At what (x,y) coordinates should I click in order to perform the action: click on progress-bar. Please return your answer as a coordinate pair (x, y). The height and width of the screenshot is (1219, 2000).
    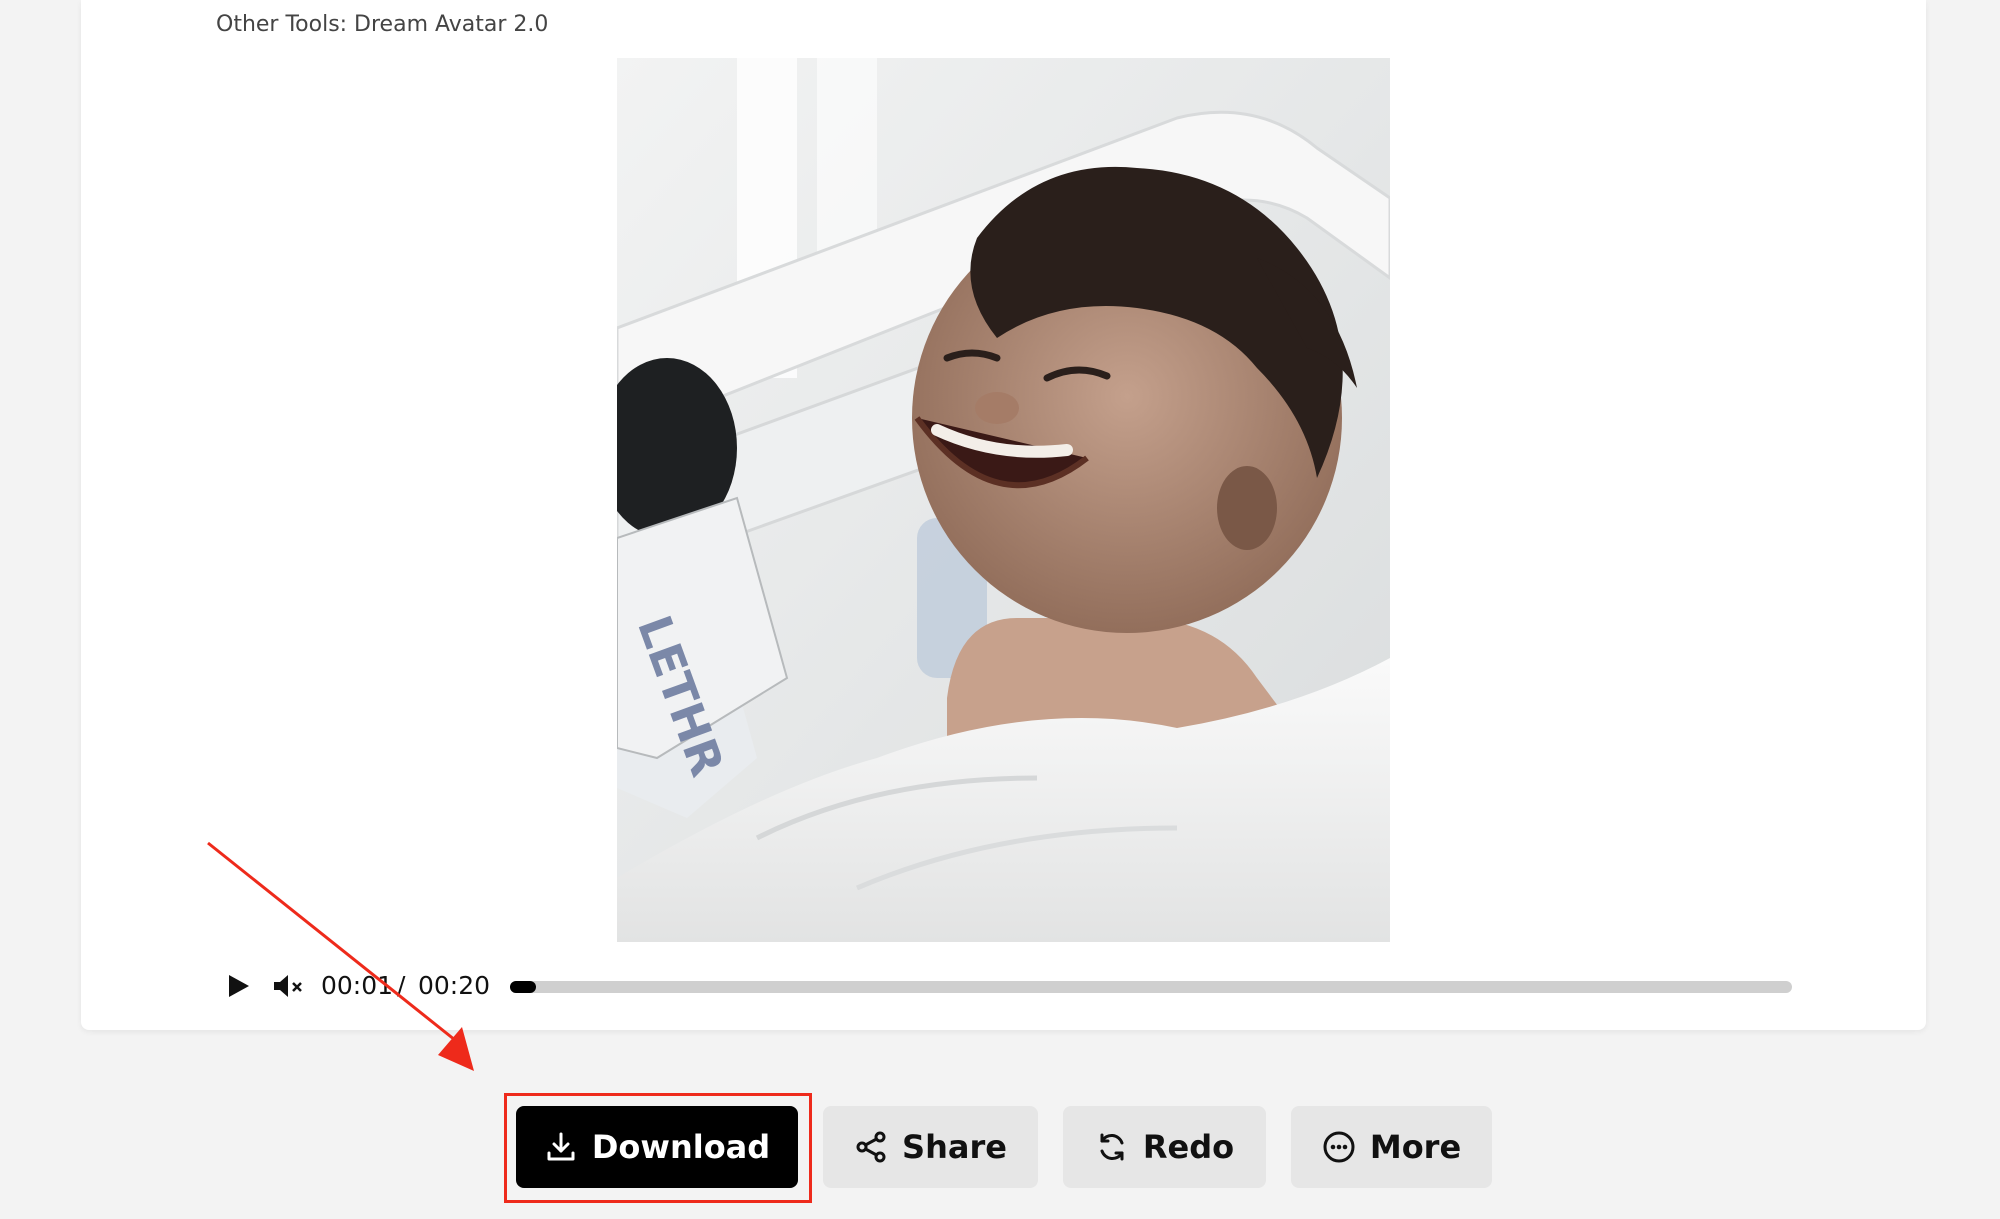
    Looking at the image, I should click on (1151, 987).